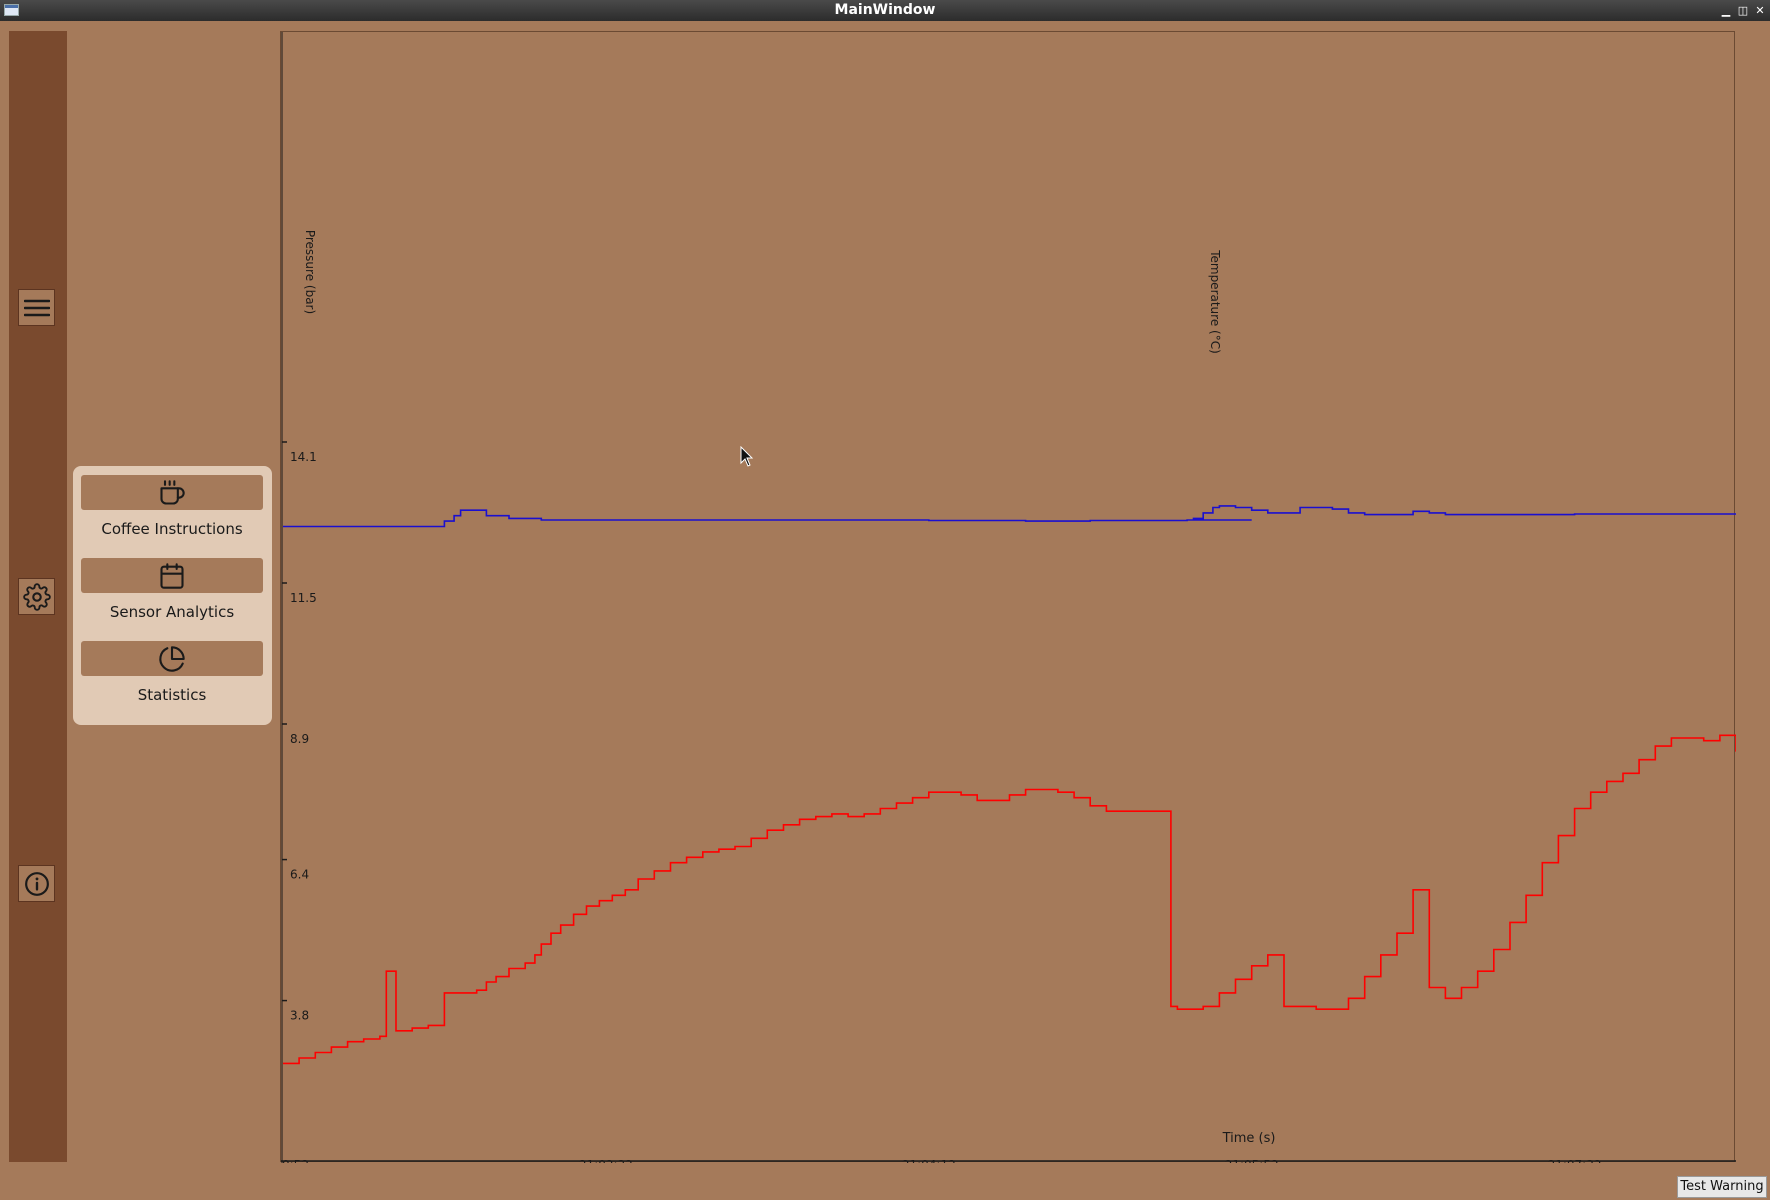  I want to click on hamburger-menu-icon, so click(36, 307).